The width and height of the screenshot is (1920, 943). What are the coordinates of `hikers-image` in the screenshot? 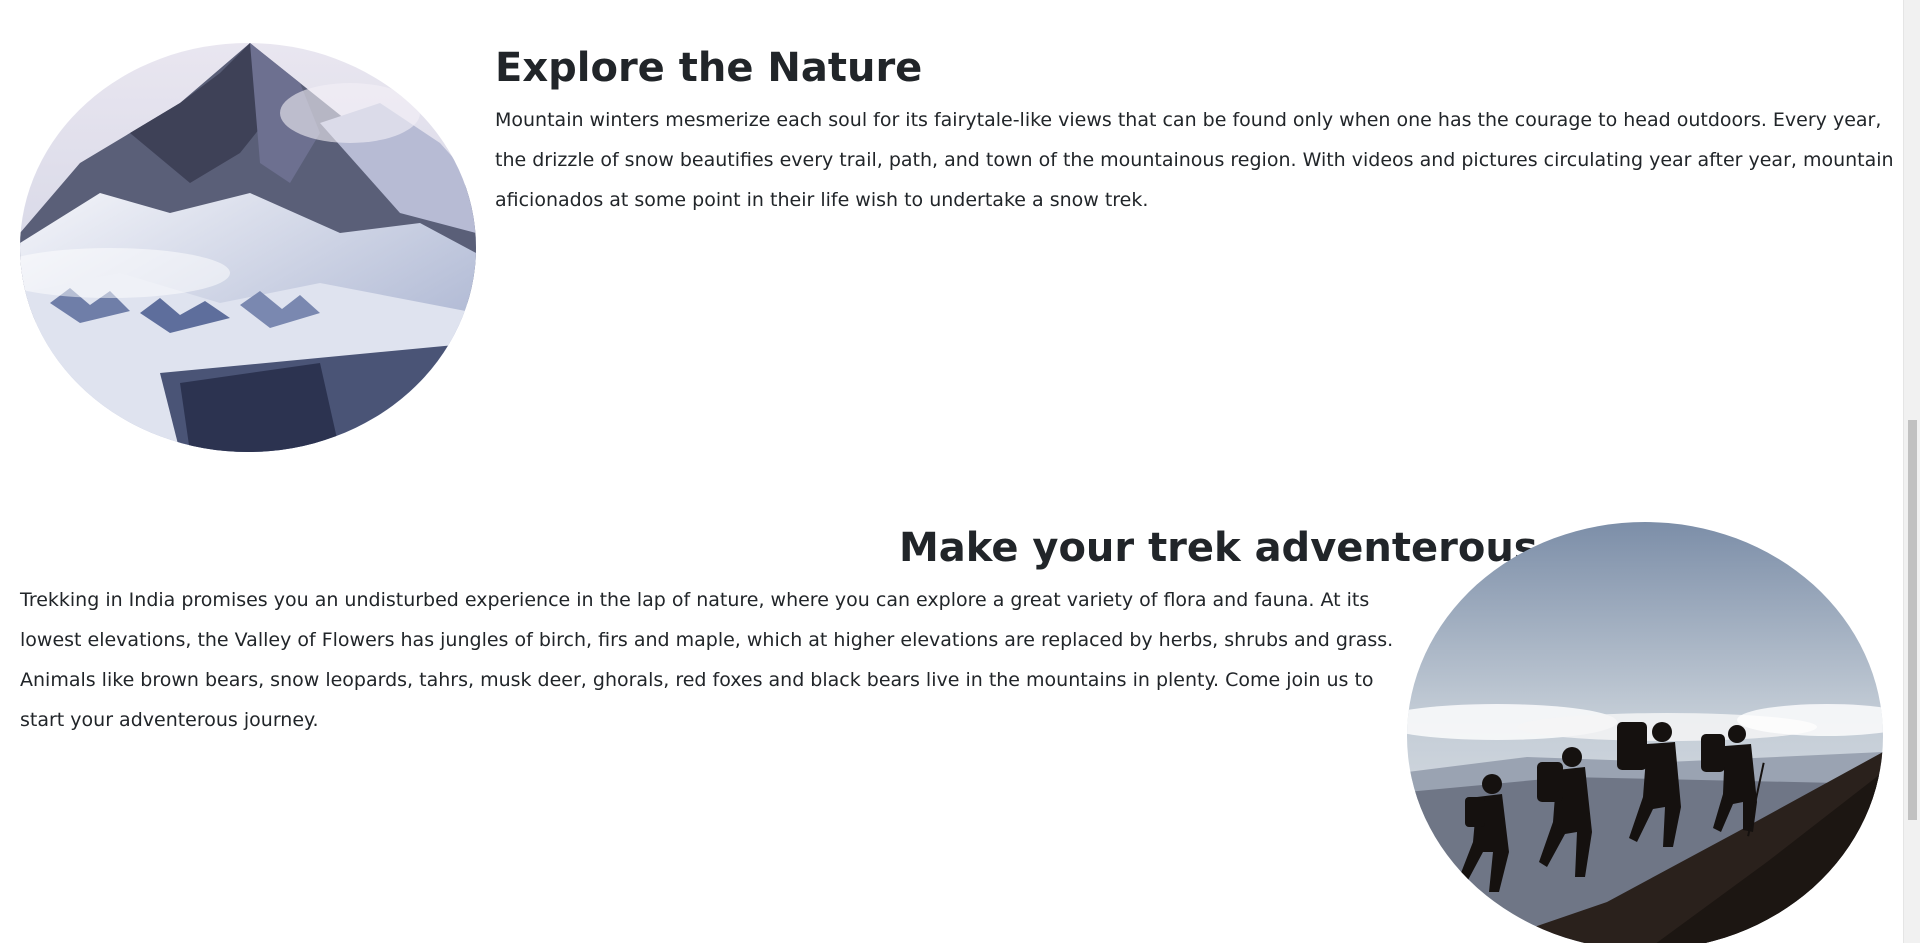 It's located at (1645, 732).